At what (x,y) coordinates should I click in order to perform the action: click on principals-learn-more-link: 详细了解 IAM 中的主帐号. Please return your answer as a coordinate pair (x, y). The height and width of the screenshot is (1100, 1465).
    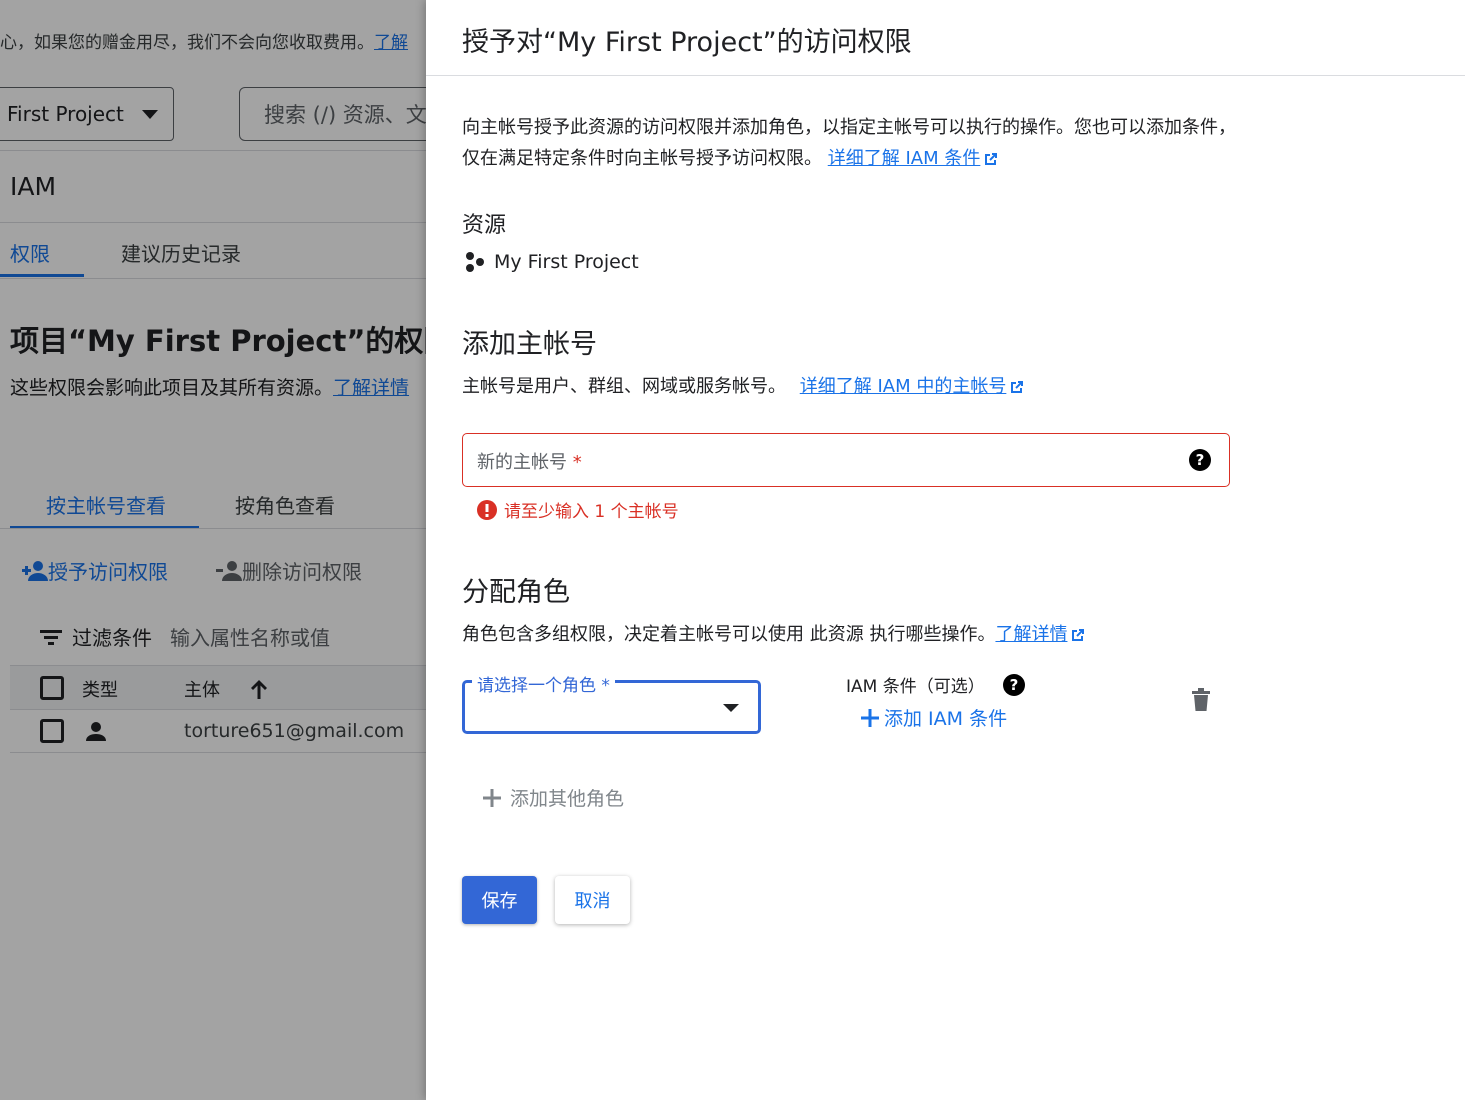
    Looking at the image, I should click on (913, 386).